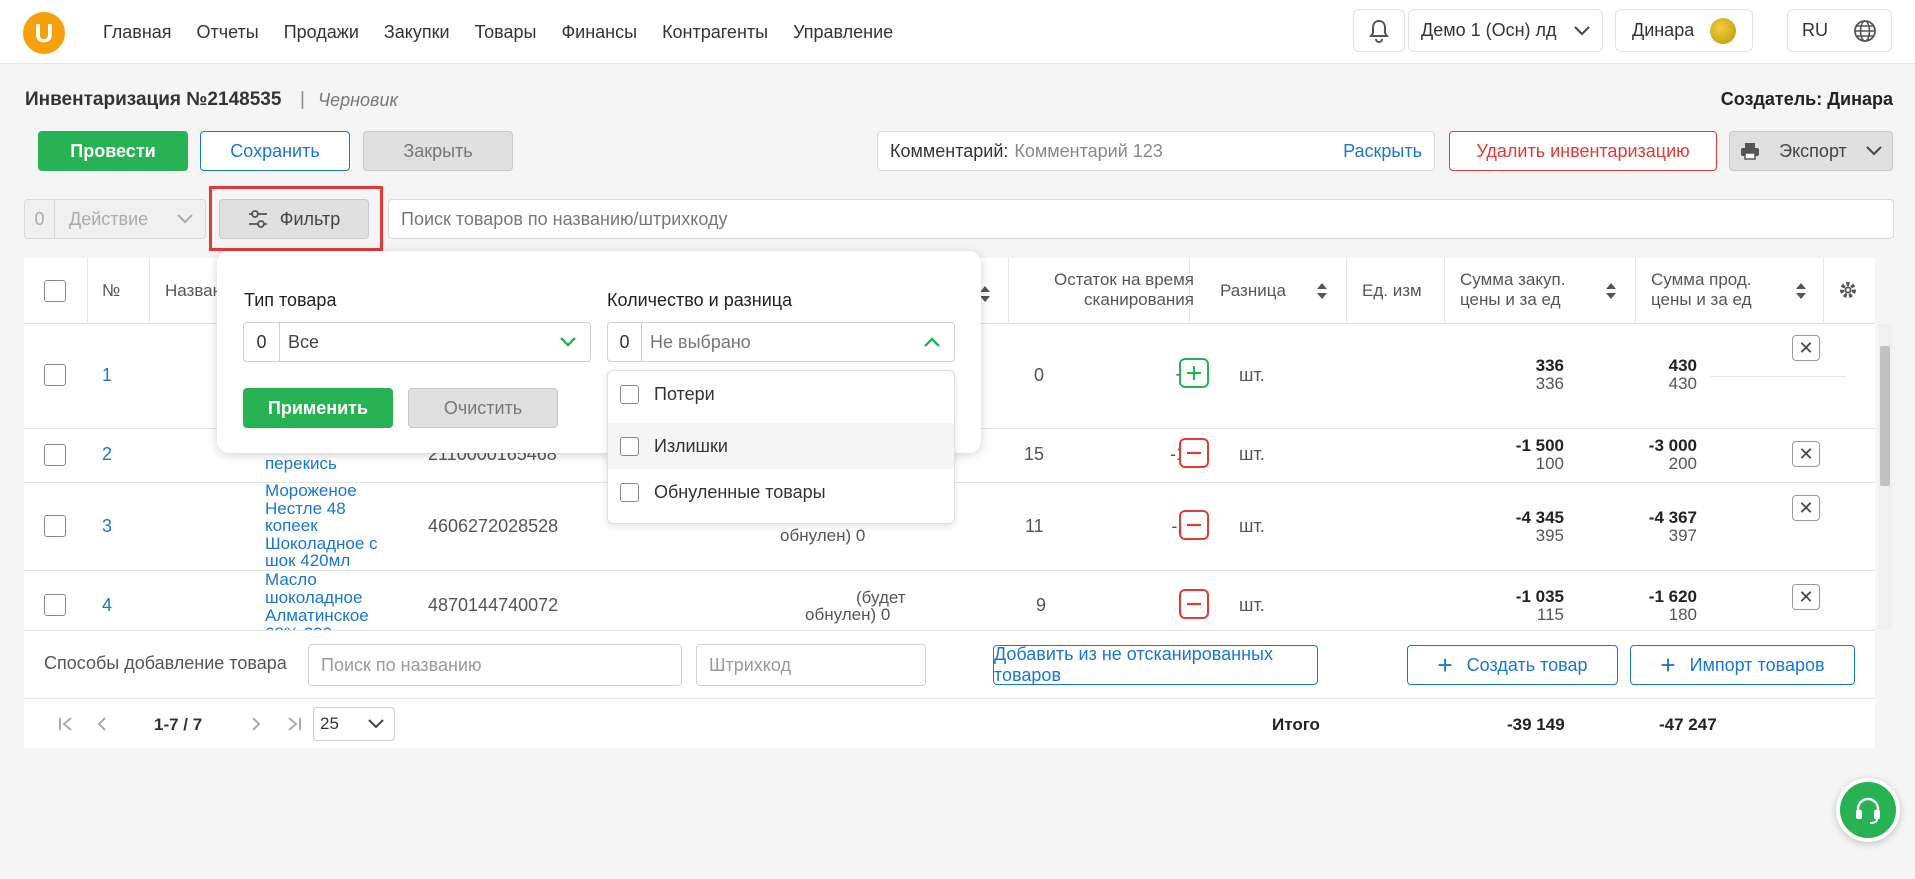 This screenshot has width=1915, height=879. I want to click on nav-item-finance: Финансы, so click(599, 32).